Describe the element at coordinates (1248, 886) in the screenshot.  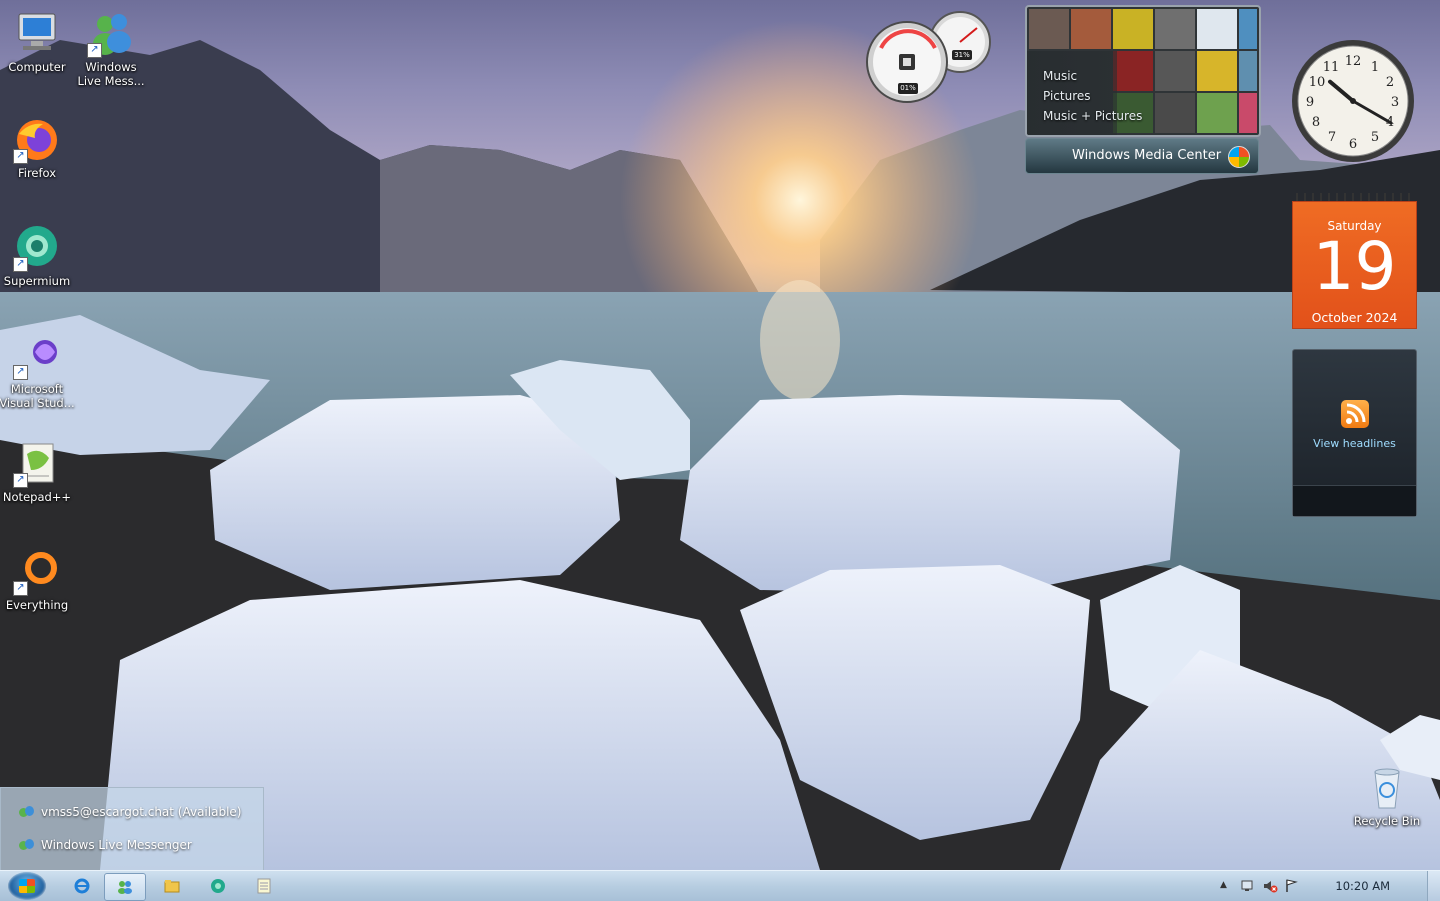
I see `network-icon` at that location.